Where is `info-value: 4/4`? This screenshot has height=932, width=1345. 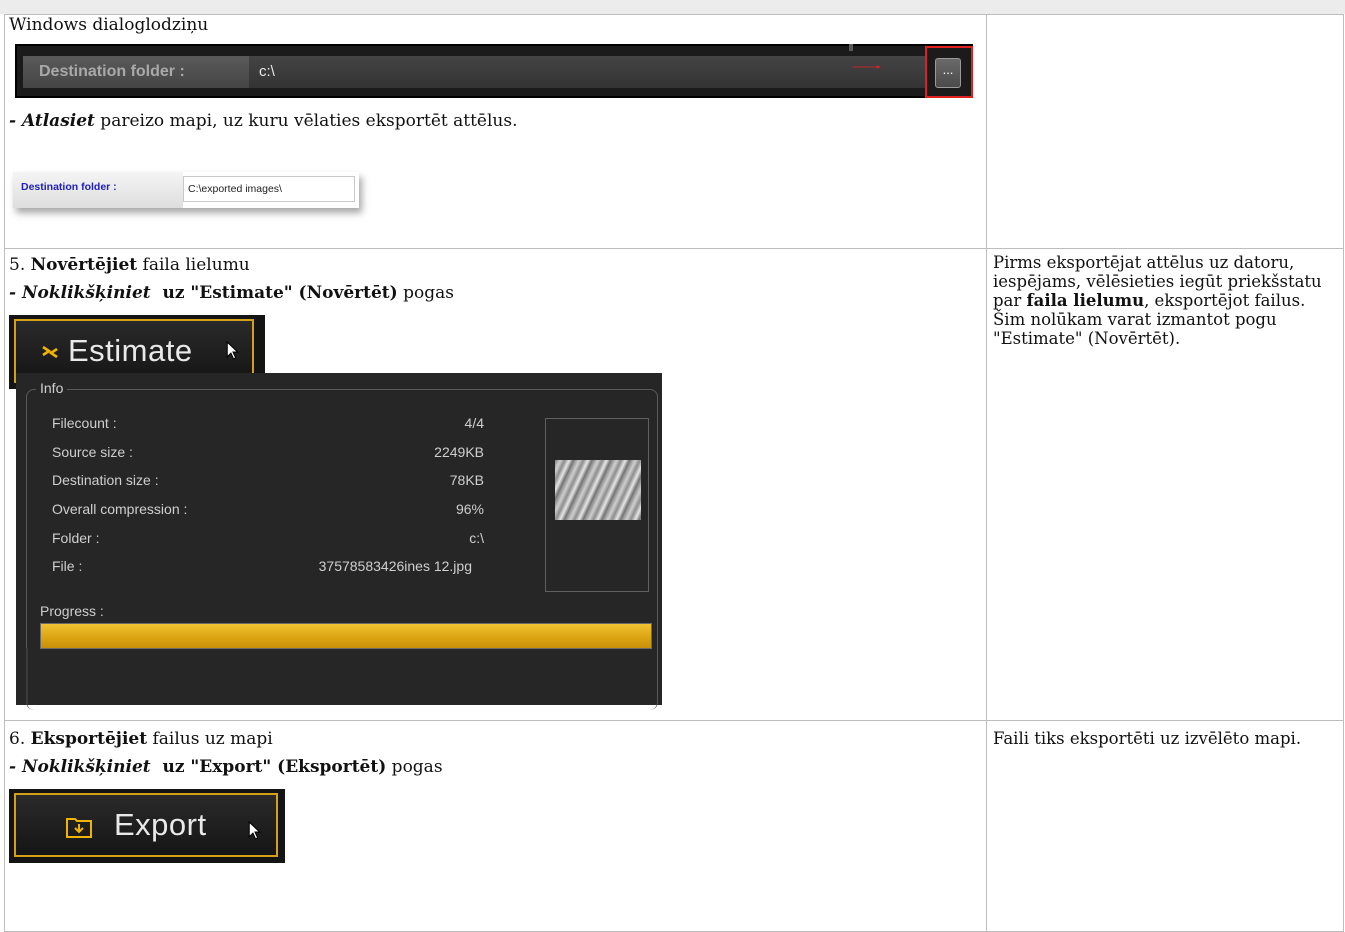
info-value: 4/4 is located at coordinates (474, 423).